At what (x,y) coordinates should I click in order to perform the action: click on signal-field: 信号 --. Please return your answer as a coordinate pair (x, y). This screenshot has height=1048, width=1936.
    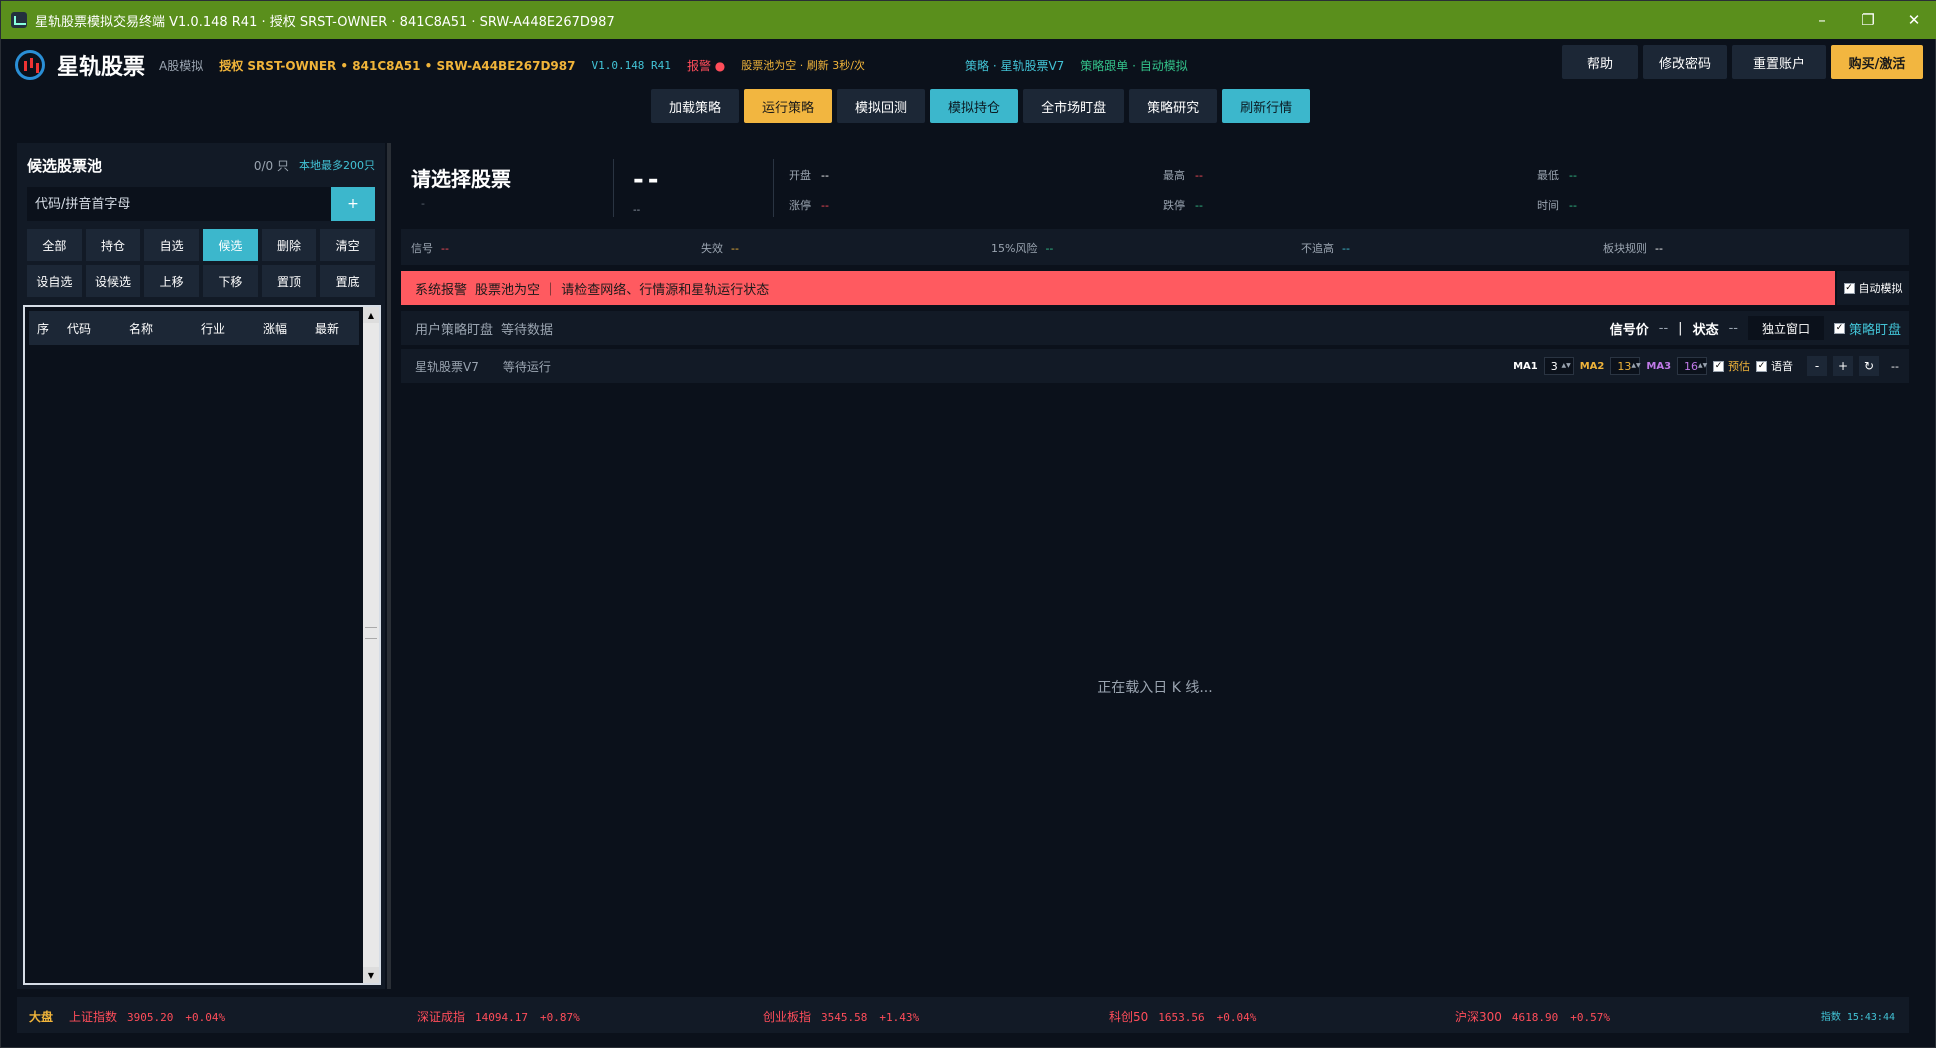
    Looking at the image, I should click on (430, 248).